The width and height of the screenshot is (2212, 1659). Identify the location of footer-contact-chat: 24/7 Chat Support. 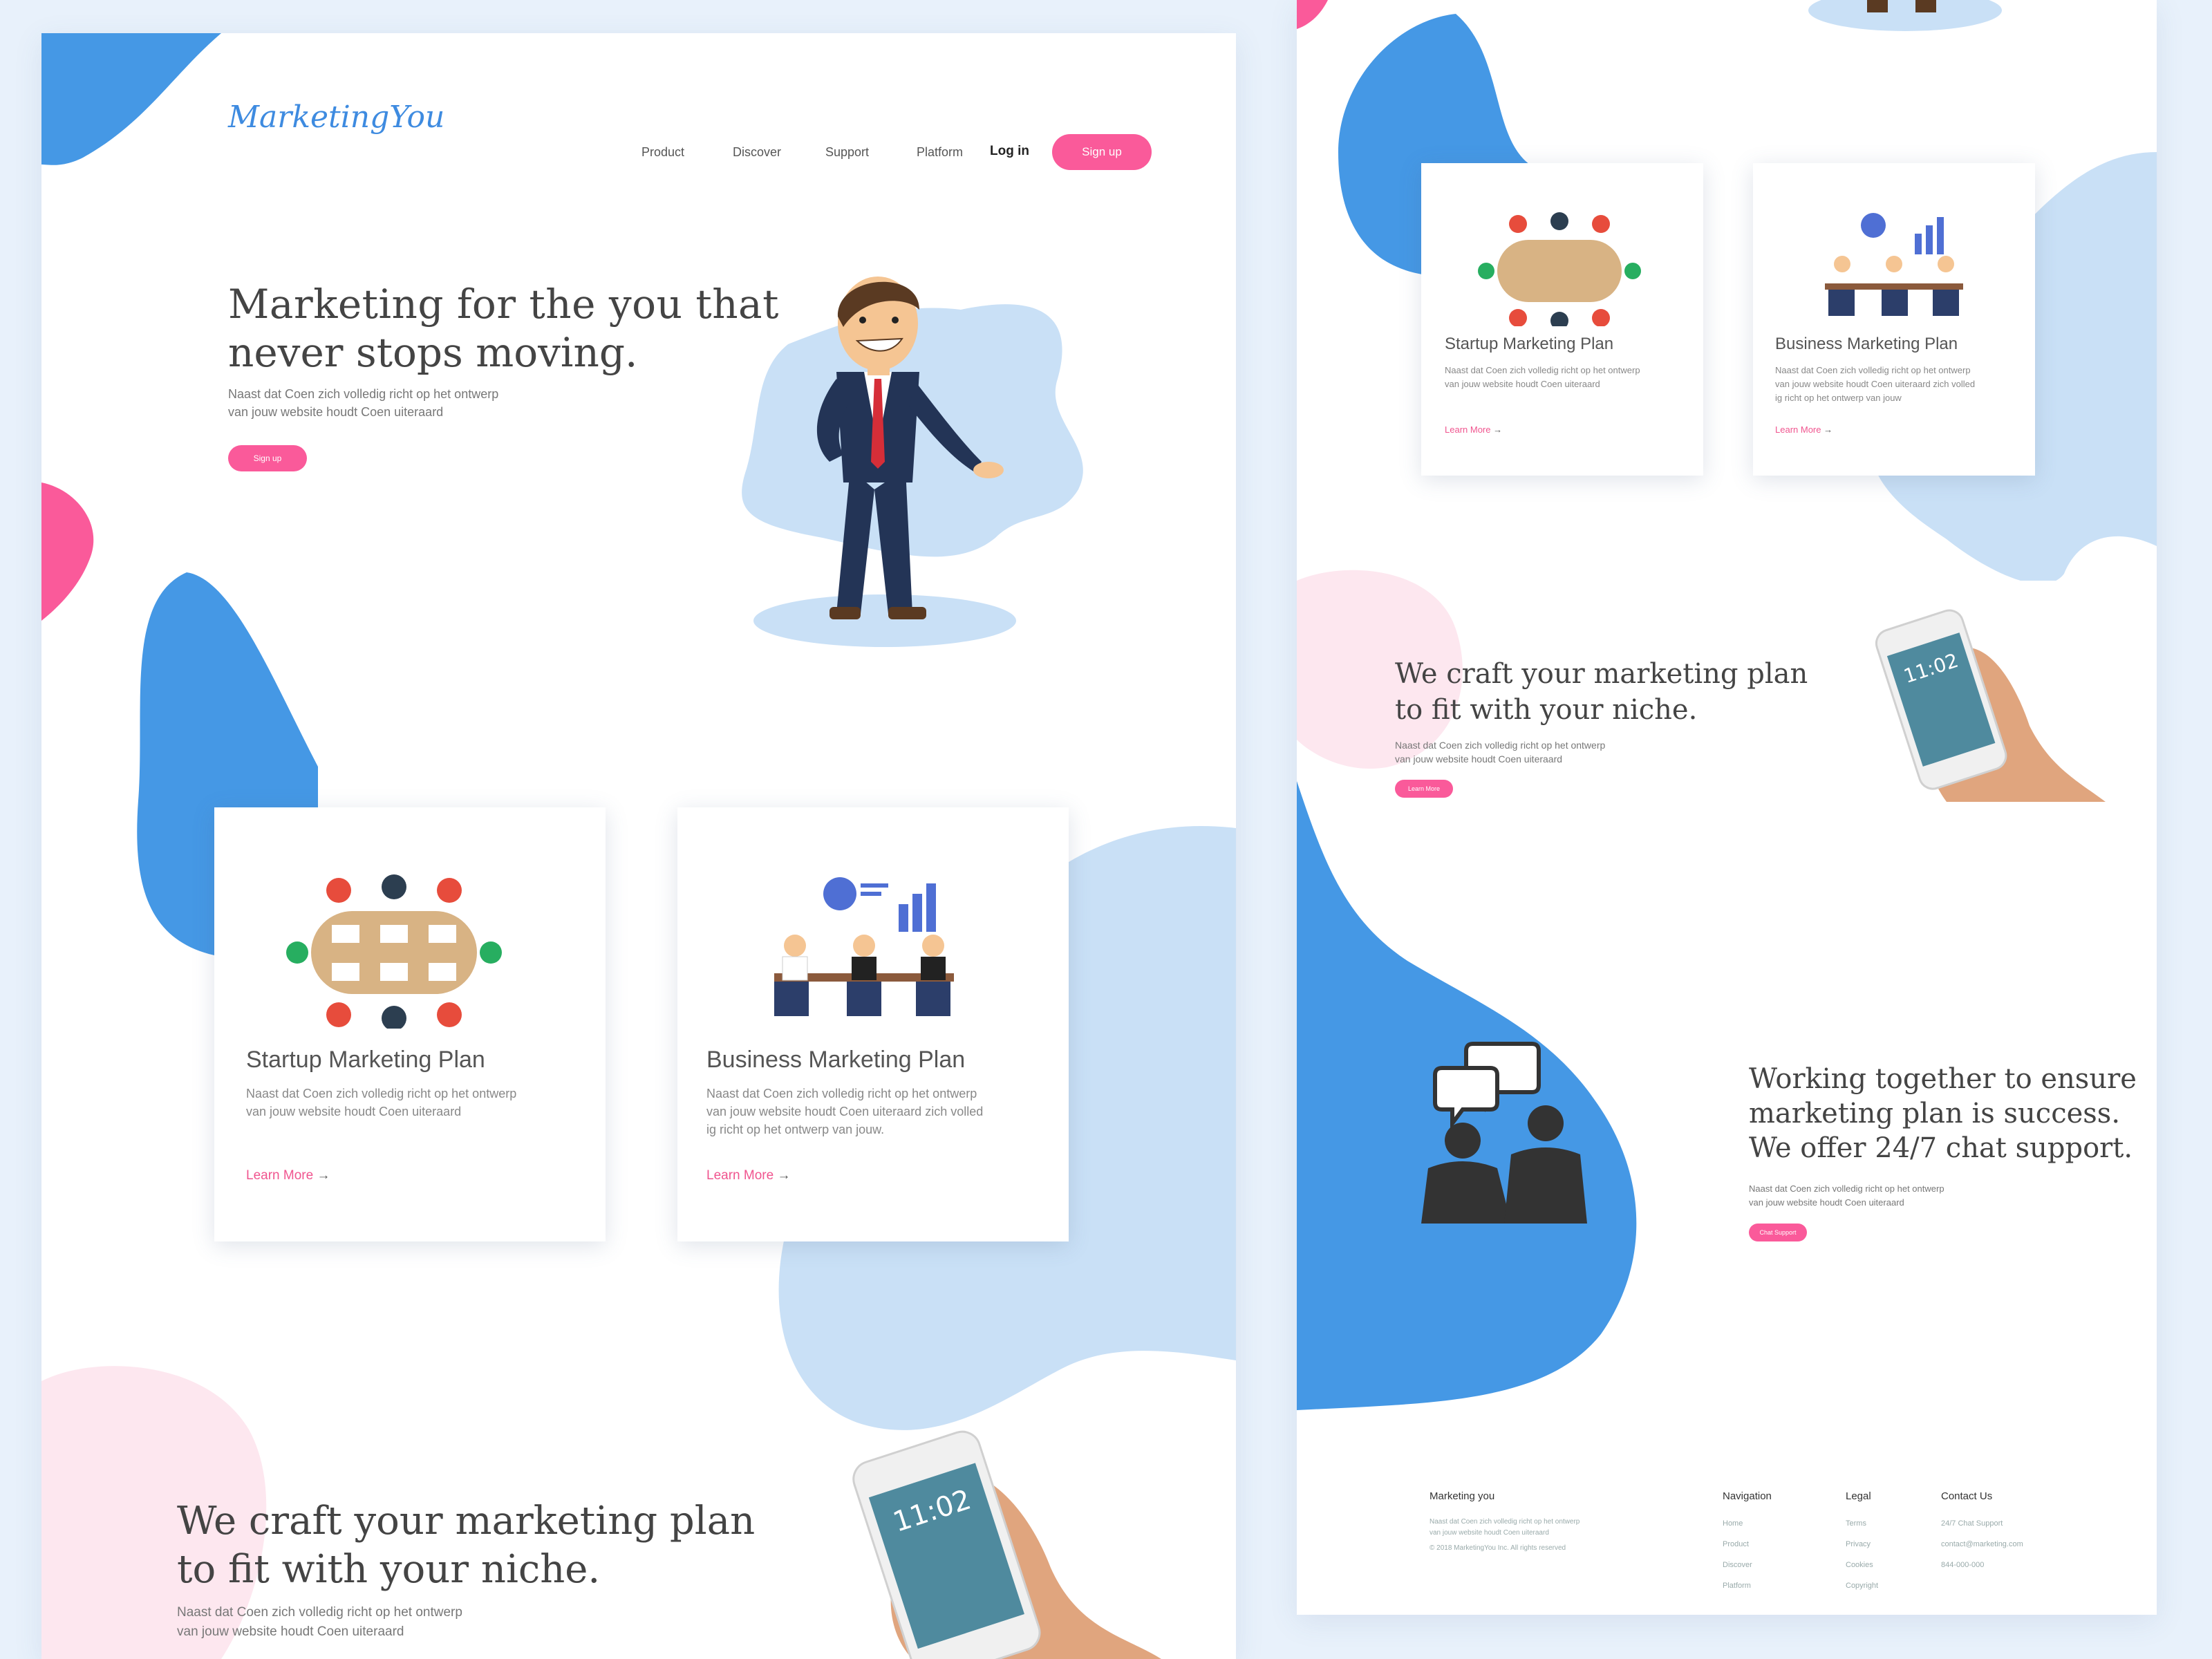
(1972, 1523).